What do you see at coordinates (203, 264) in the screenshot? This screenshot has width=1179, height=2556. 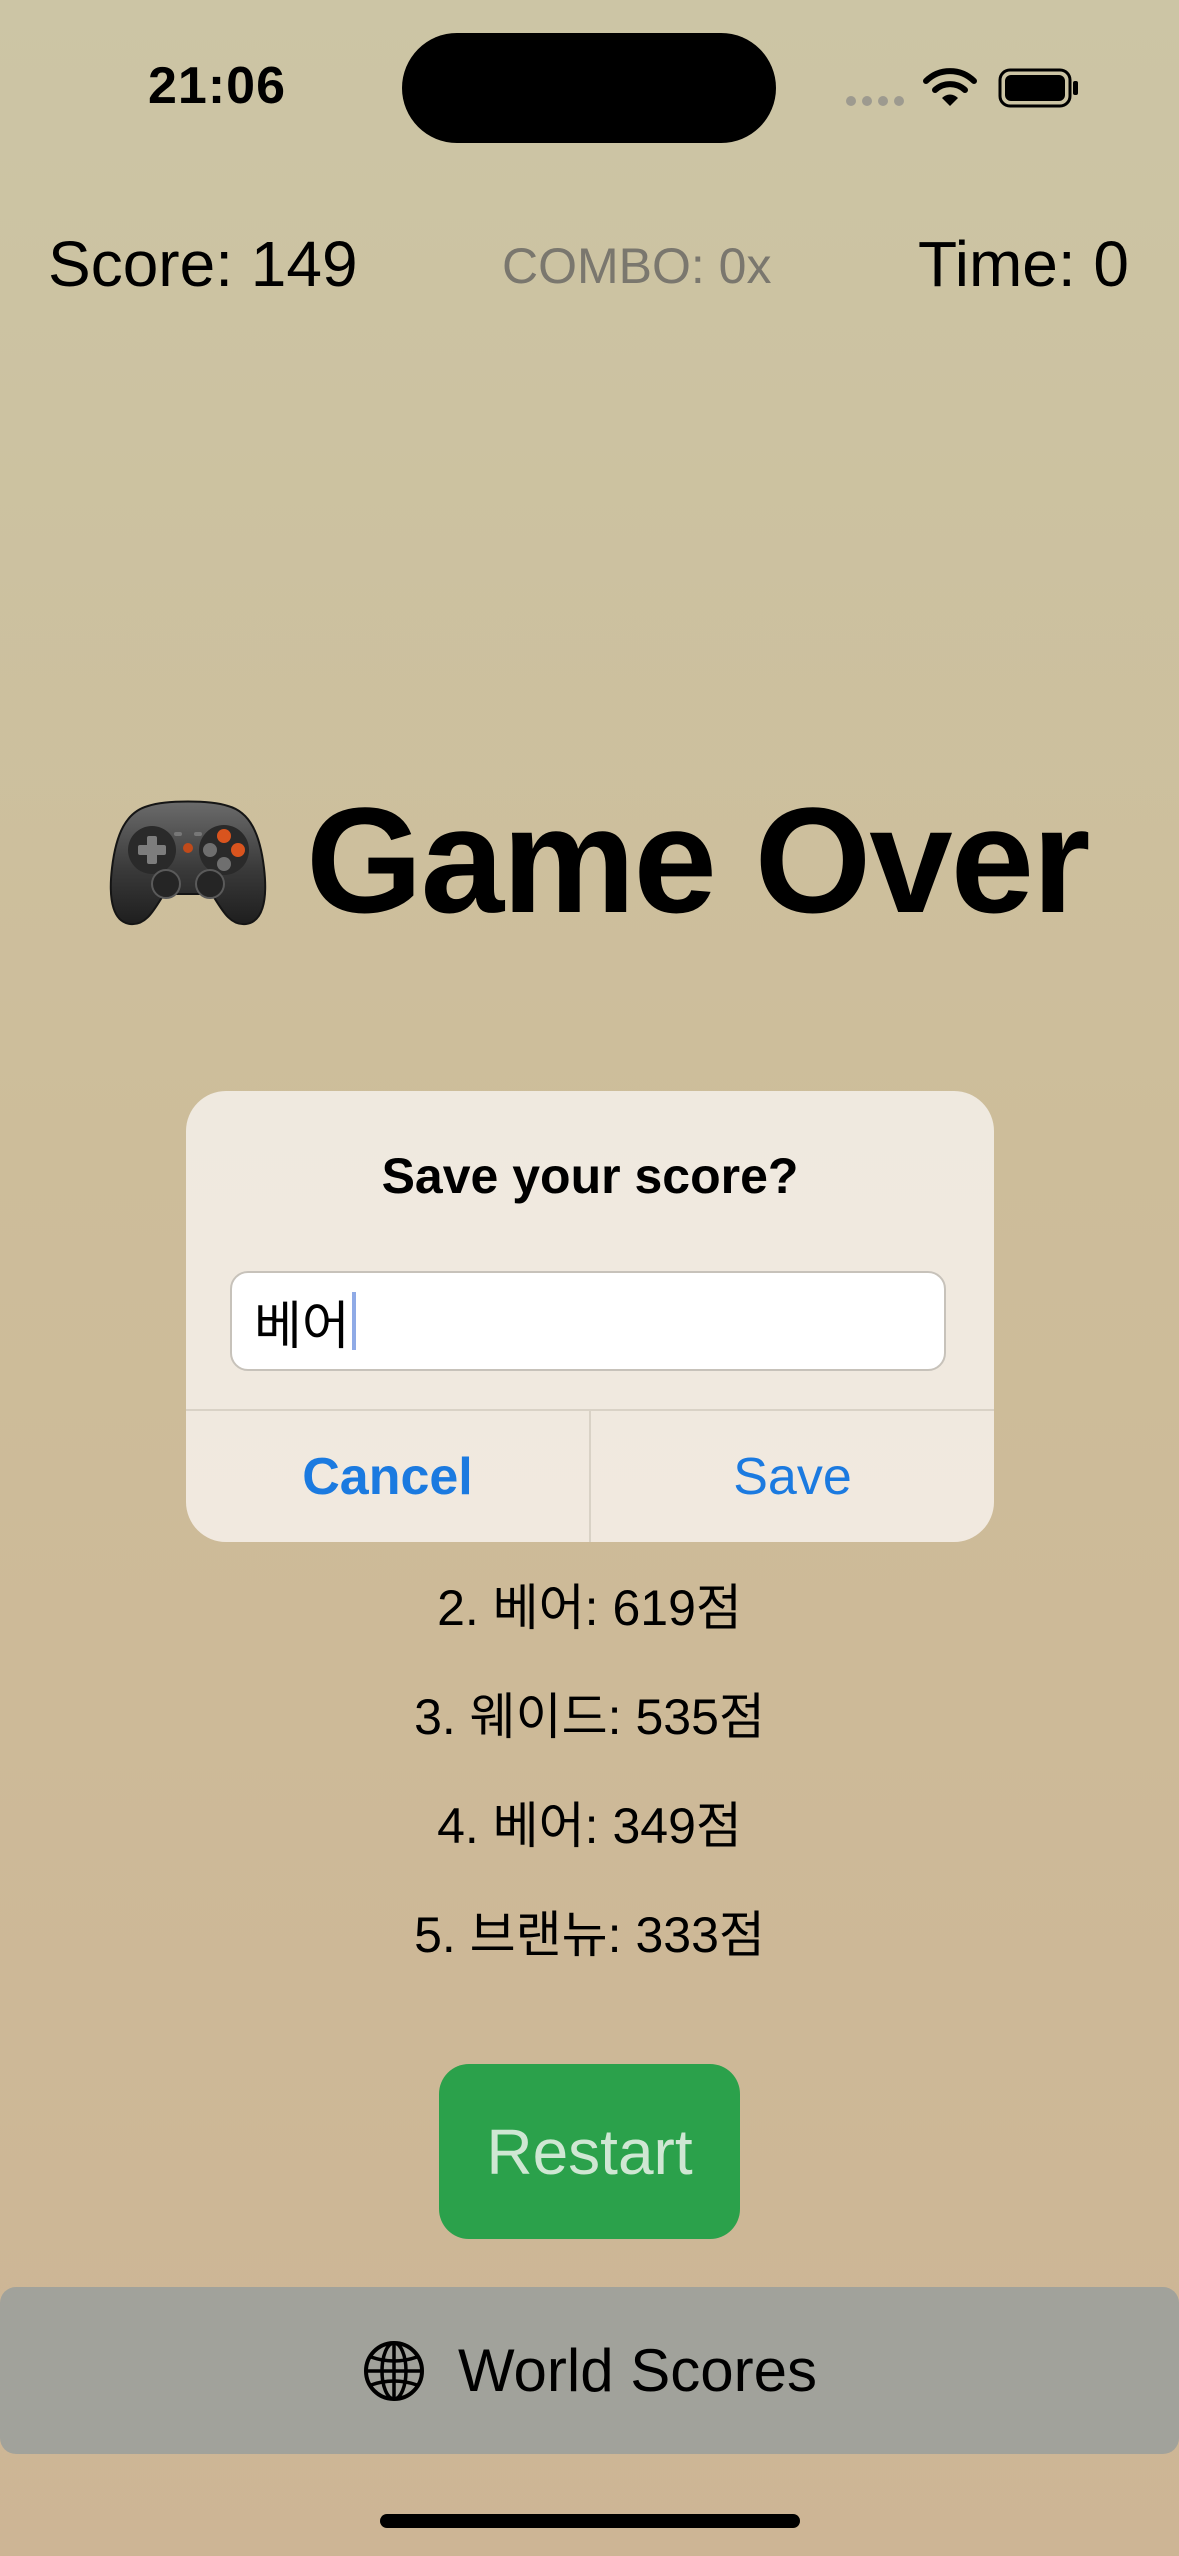 I see `score-label: Score: 149` at bounding box center [203, 264].